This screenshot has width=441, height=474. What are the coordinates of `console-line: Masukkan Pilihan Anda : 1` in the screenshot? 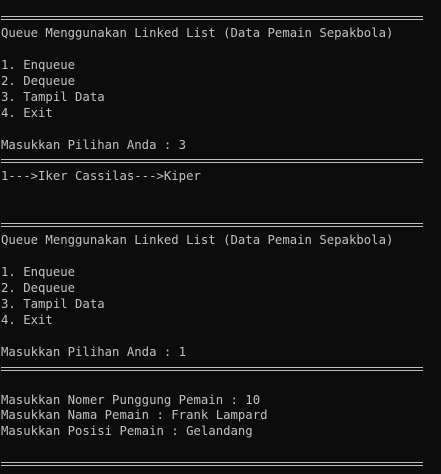 It's located at (94, 351).